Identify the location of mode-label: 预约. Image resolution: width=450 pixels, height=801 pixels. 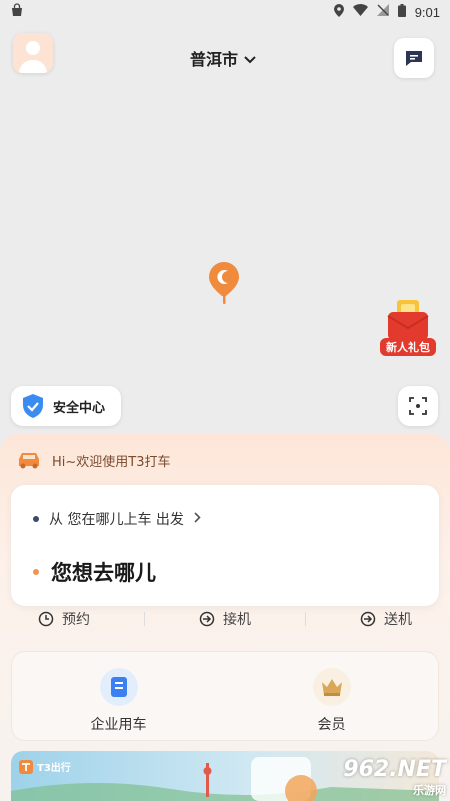
(76, 620).